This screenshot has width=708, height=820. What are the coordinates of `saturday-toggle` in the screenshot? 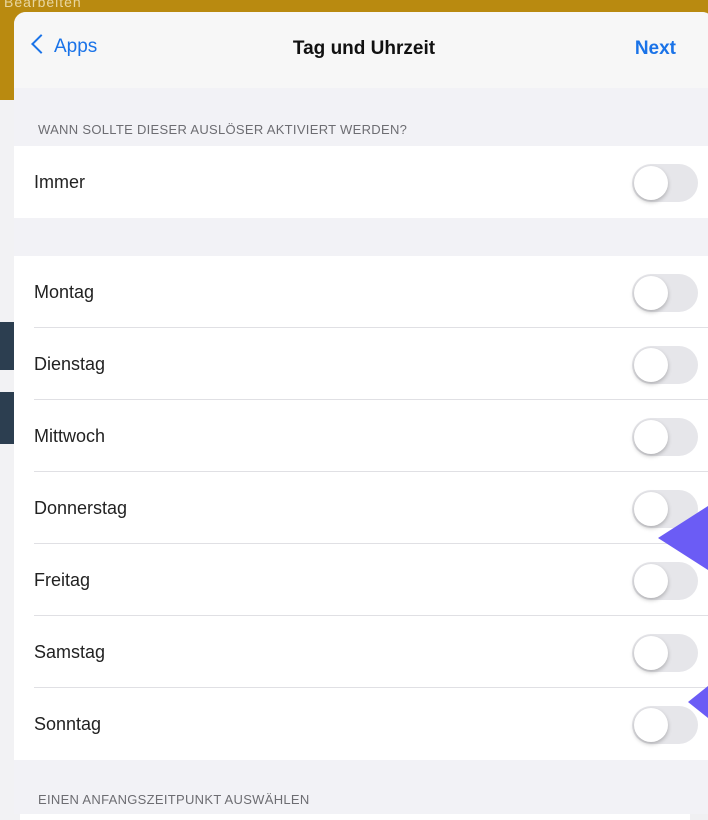 It's located at (665, 653).